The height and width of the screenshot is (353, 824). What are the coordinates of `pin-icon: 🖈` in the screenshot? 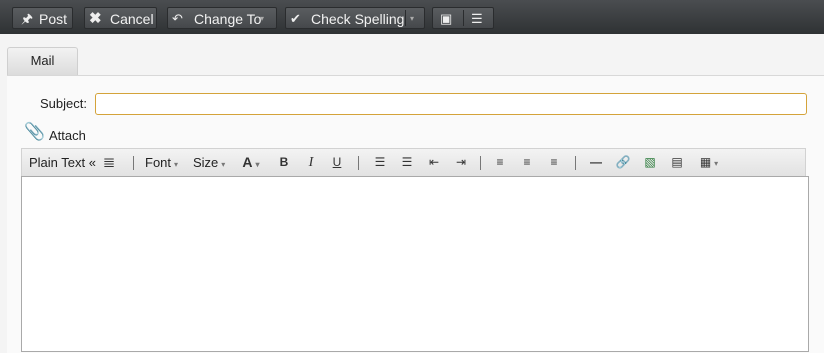 It's located at (27, 18).